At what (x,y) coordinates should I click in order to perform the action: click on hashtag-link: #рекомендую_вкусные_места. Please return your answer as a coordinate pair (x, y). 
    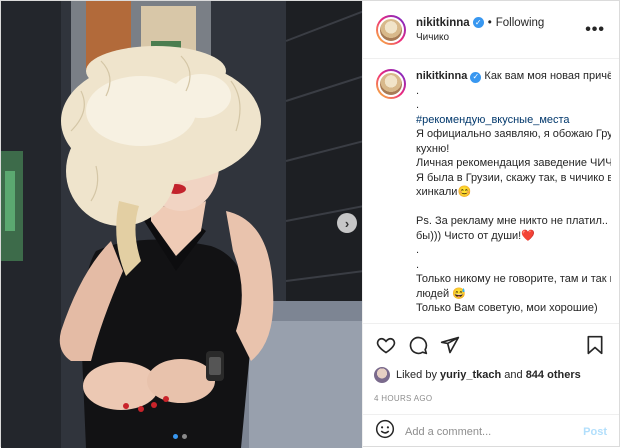
    Looking at the image, I should click on (513, 120).